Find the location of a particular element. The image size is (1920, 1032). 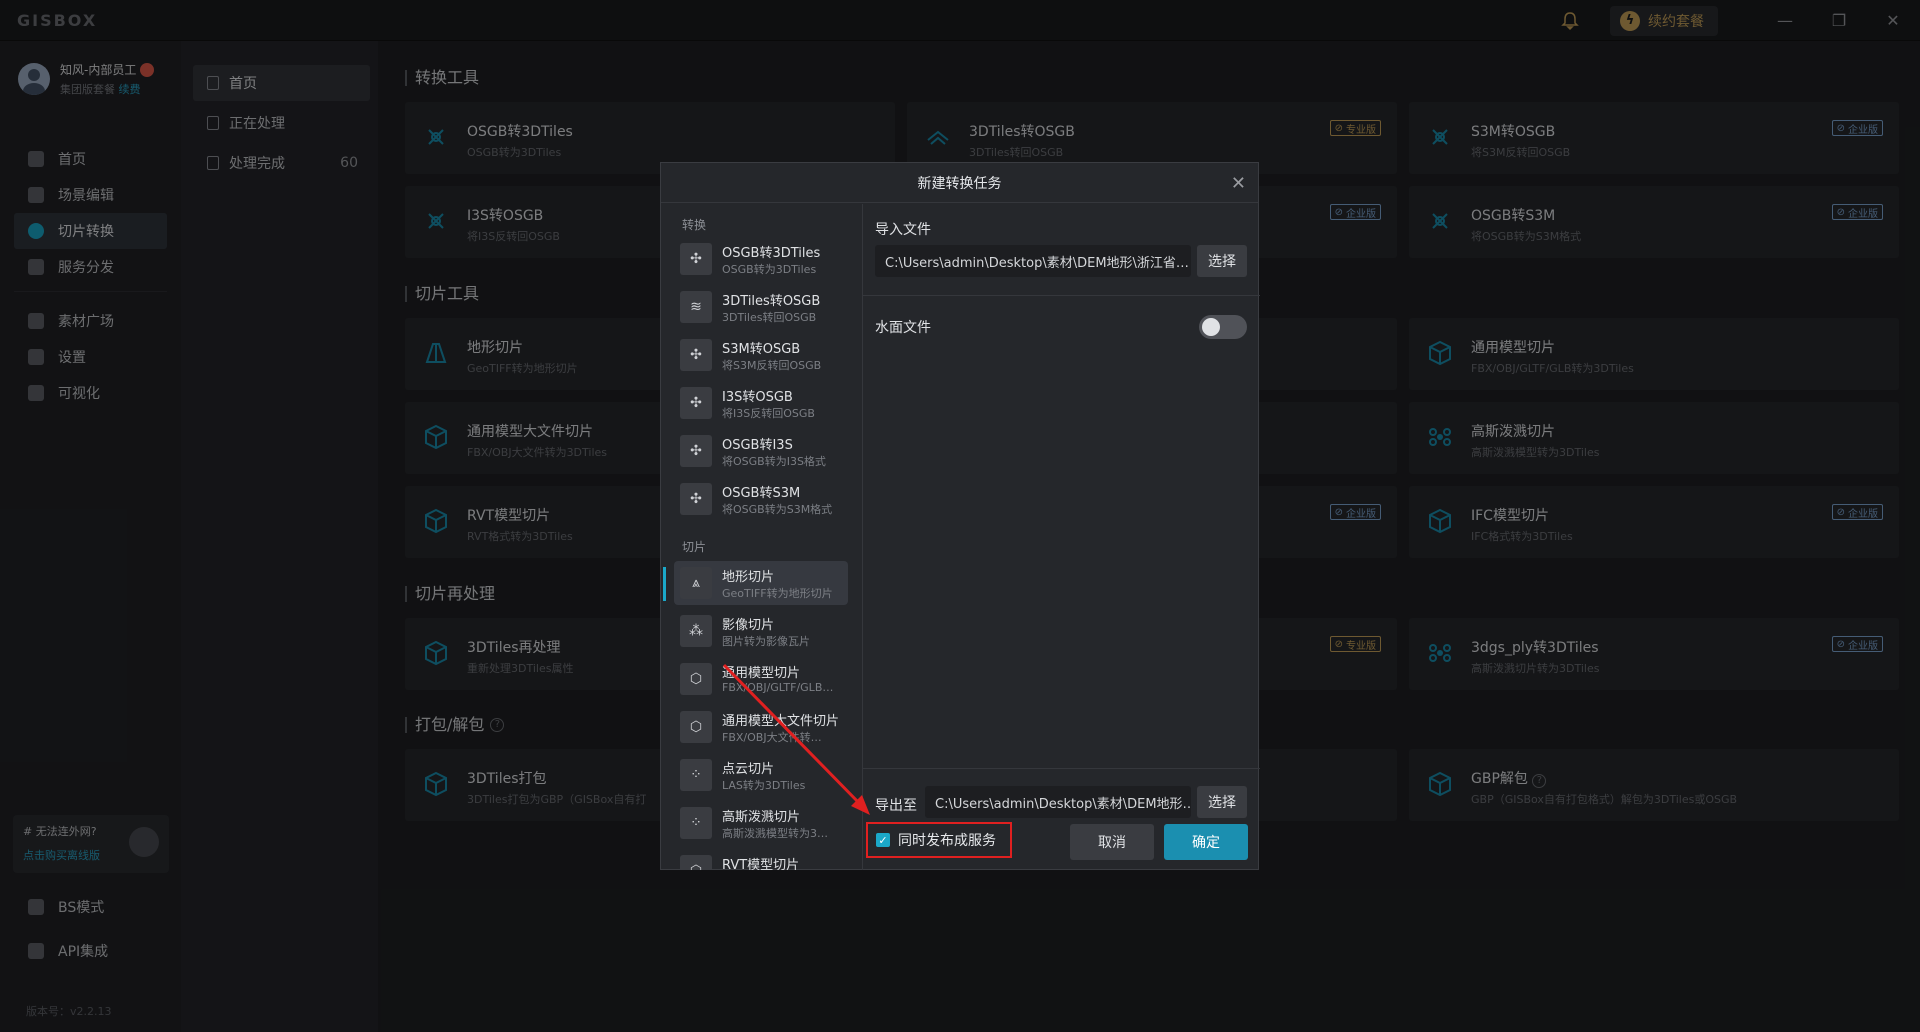

task-item-selected: ⩓ 地形切片 GeoTIFF转为地形切片 is located at coordinates (761, 583).